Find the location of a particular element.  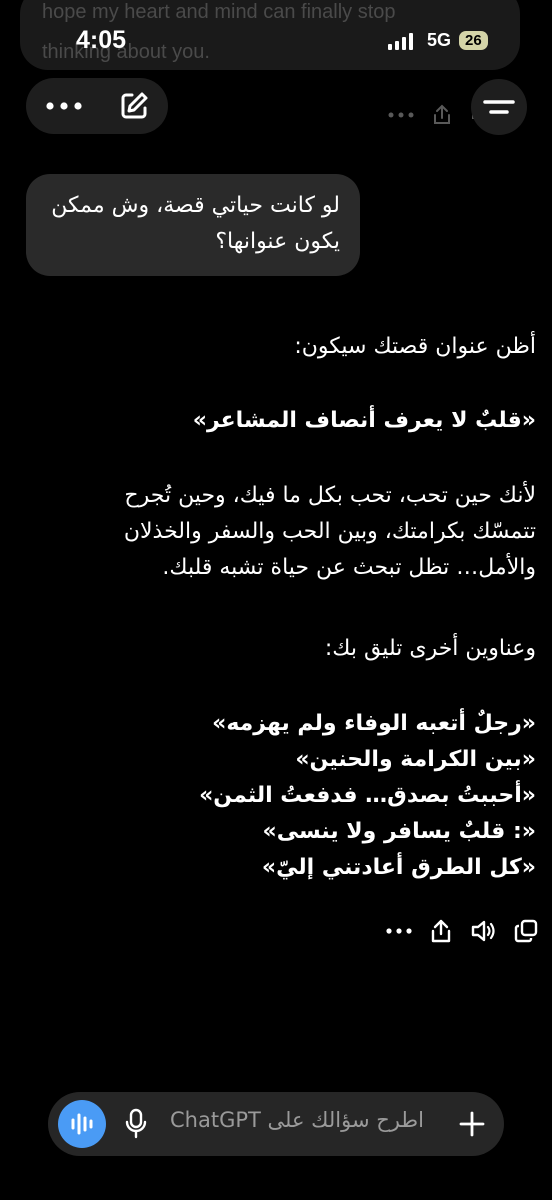

copy-icon is located at coordinates (526, 931).